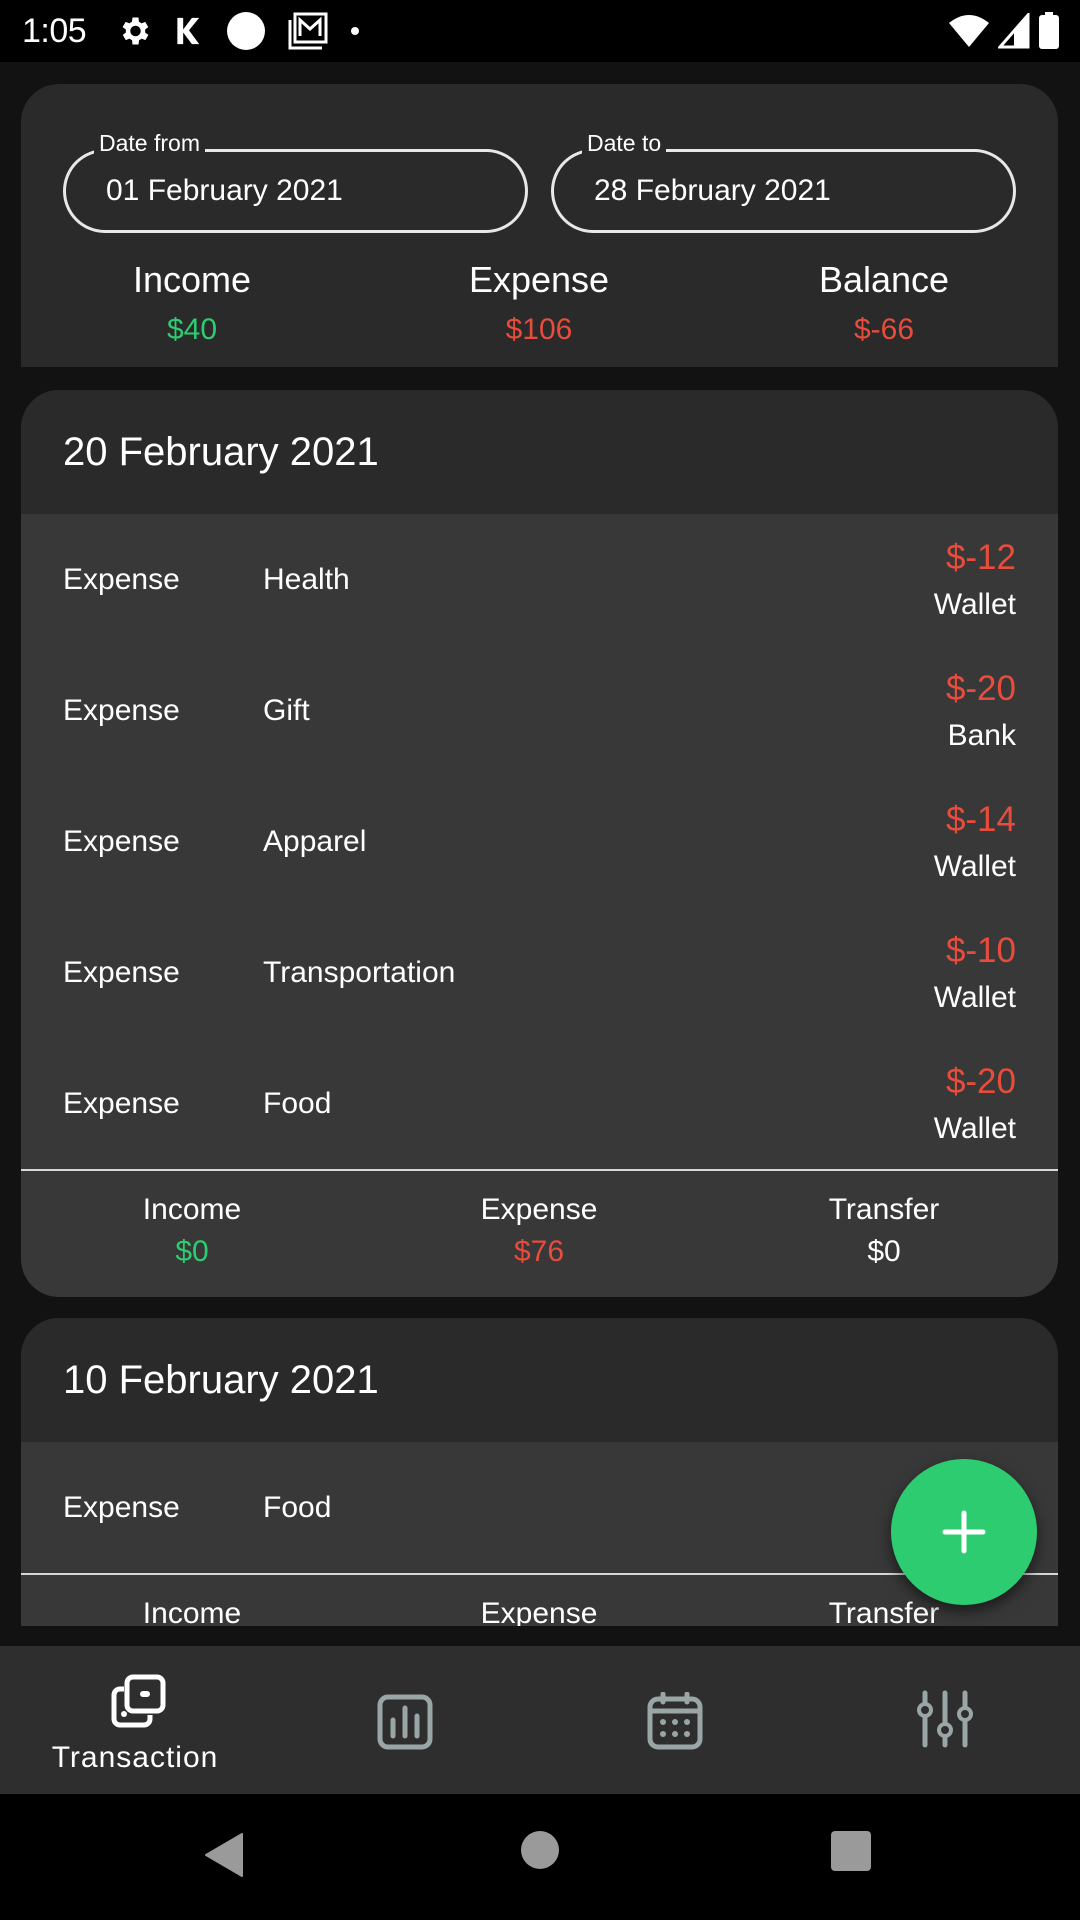  I want to click on date-from-label: Date from, so click(149, 143).